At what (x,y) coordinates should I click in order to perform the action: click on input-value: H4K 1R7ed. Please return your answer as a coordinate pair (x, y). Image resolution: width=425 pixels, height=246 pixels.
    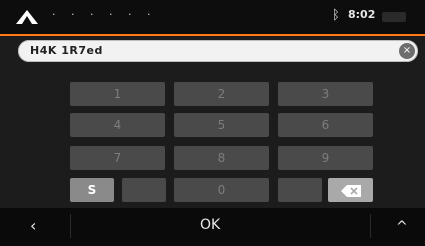
    Looking at the image, I should click on (66, 50).